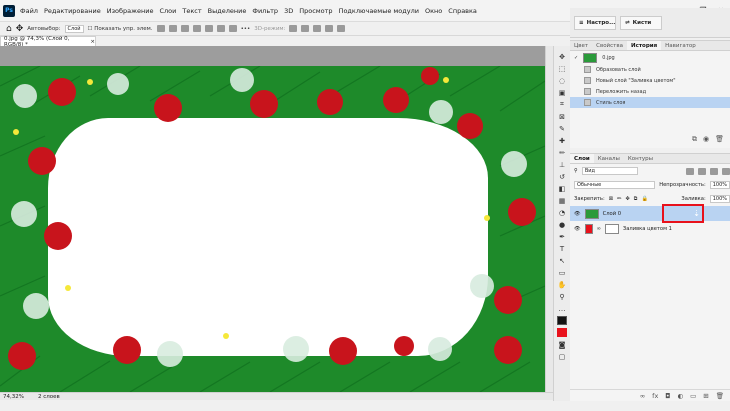 The width and height of the screenshot is (730, 411). Describe the element at coordinates (220, 28) in the screenshot. I see `align-bottom-icon` at that location.